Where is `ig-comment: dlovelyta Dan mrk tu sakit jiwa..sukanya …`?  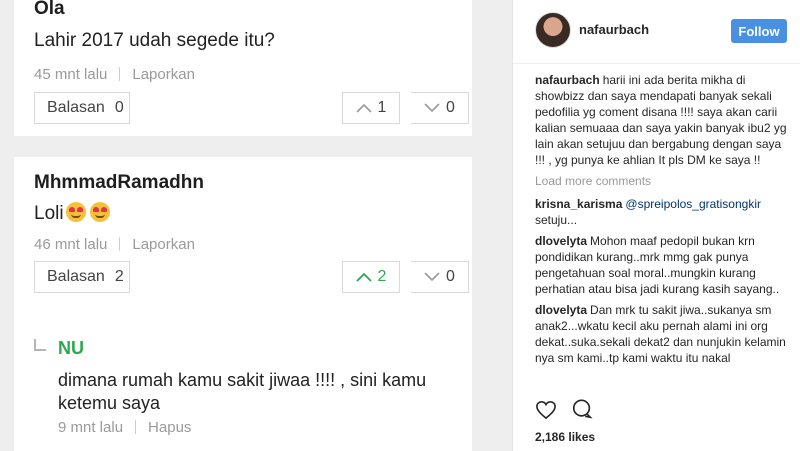 ig-comment: dlovelyta Dan mrk tu sakit jiwa..sukanya … is located at coordinates (664, 334).